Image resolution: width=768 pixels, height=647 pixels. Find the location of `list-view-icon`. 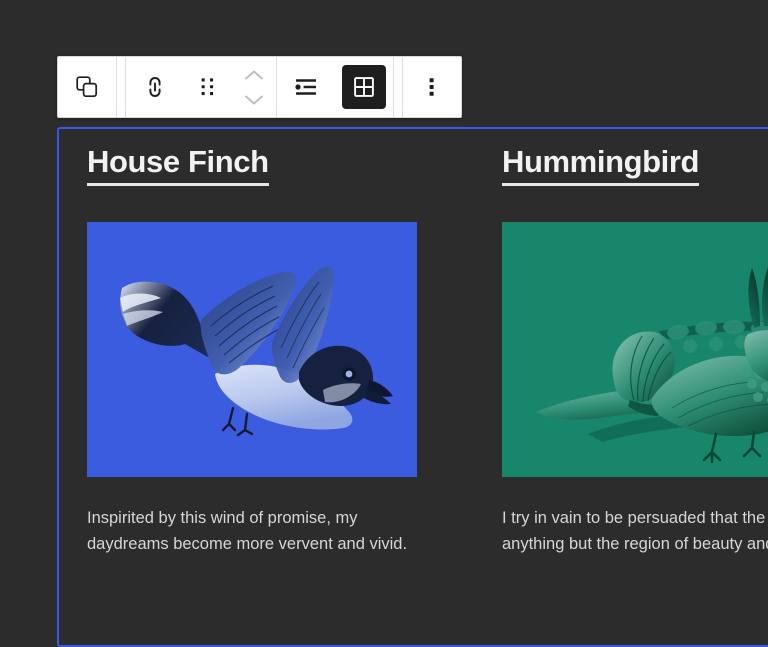

list-view-icon is located at coordinates (305, 87).